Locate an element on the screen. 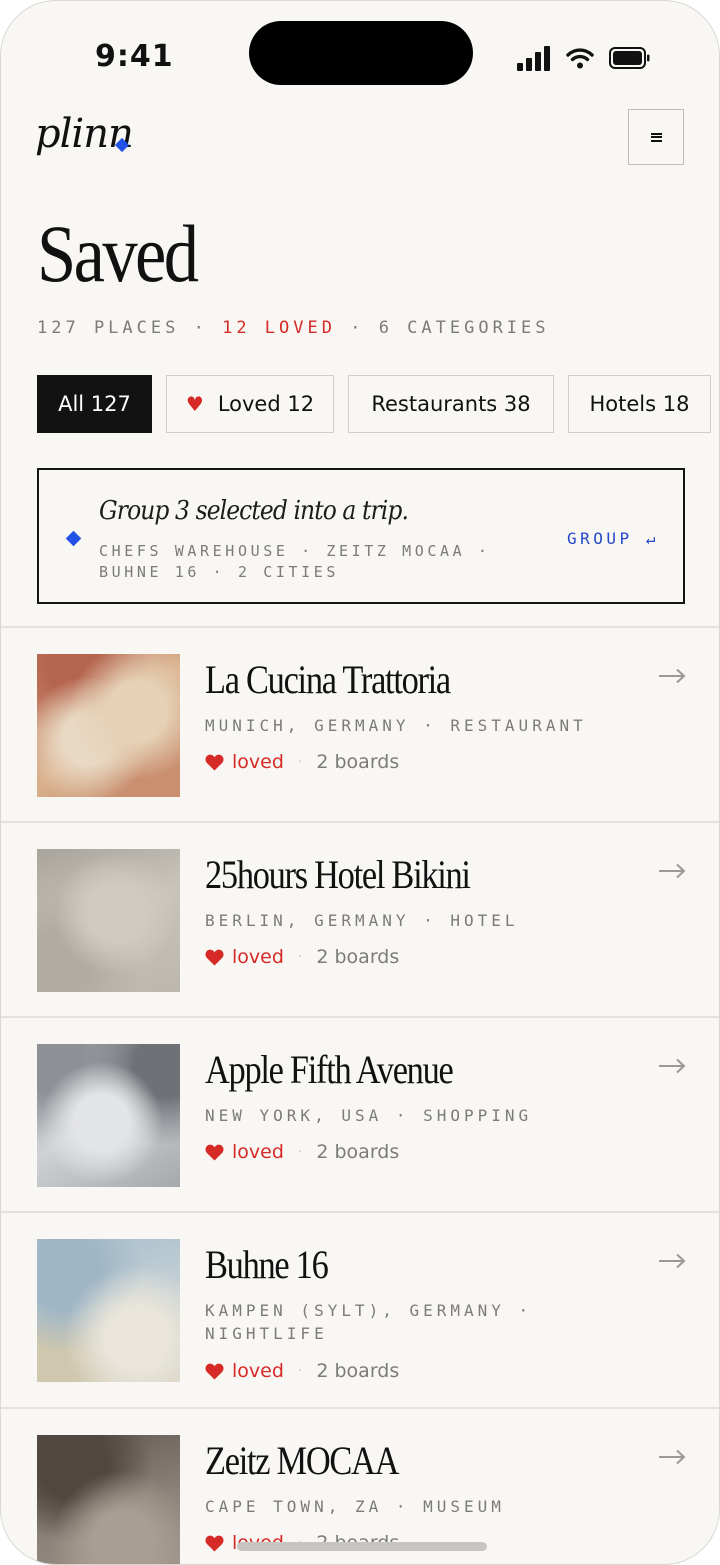 The image size is (720, 1565). app-logo: plinn is located at coordinates (84, 134).